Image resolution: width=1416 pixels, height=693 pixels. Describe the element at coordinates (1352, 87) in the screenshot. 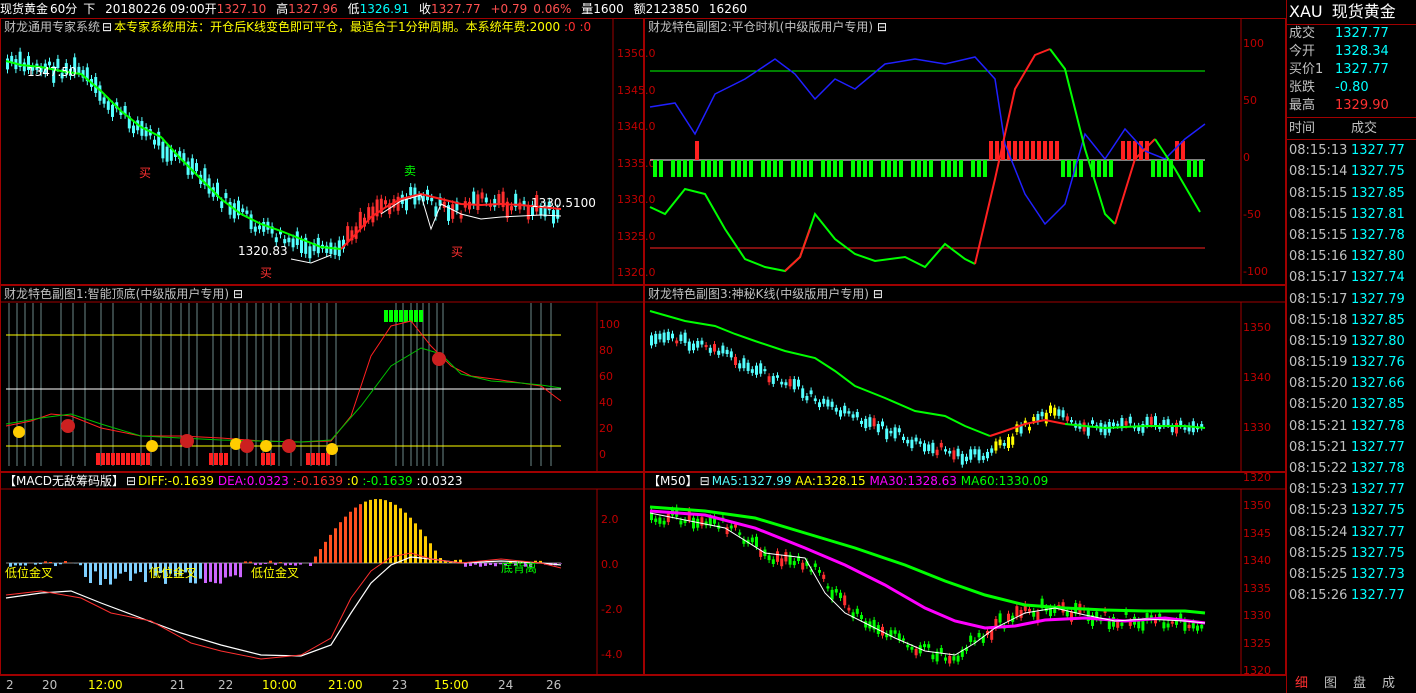

I see `quote-row-value: -0.80` at that location.